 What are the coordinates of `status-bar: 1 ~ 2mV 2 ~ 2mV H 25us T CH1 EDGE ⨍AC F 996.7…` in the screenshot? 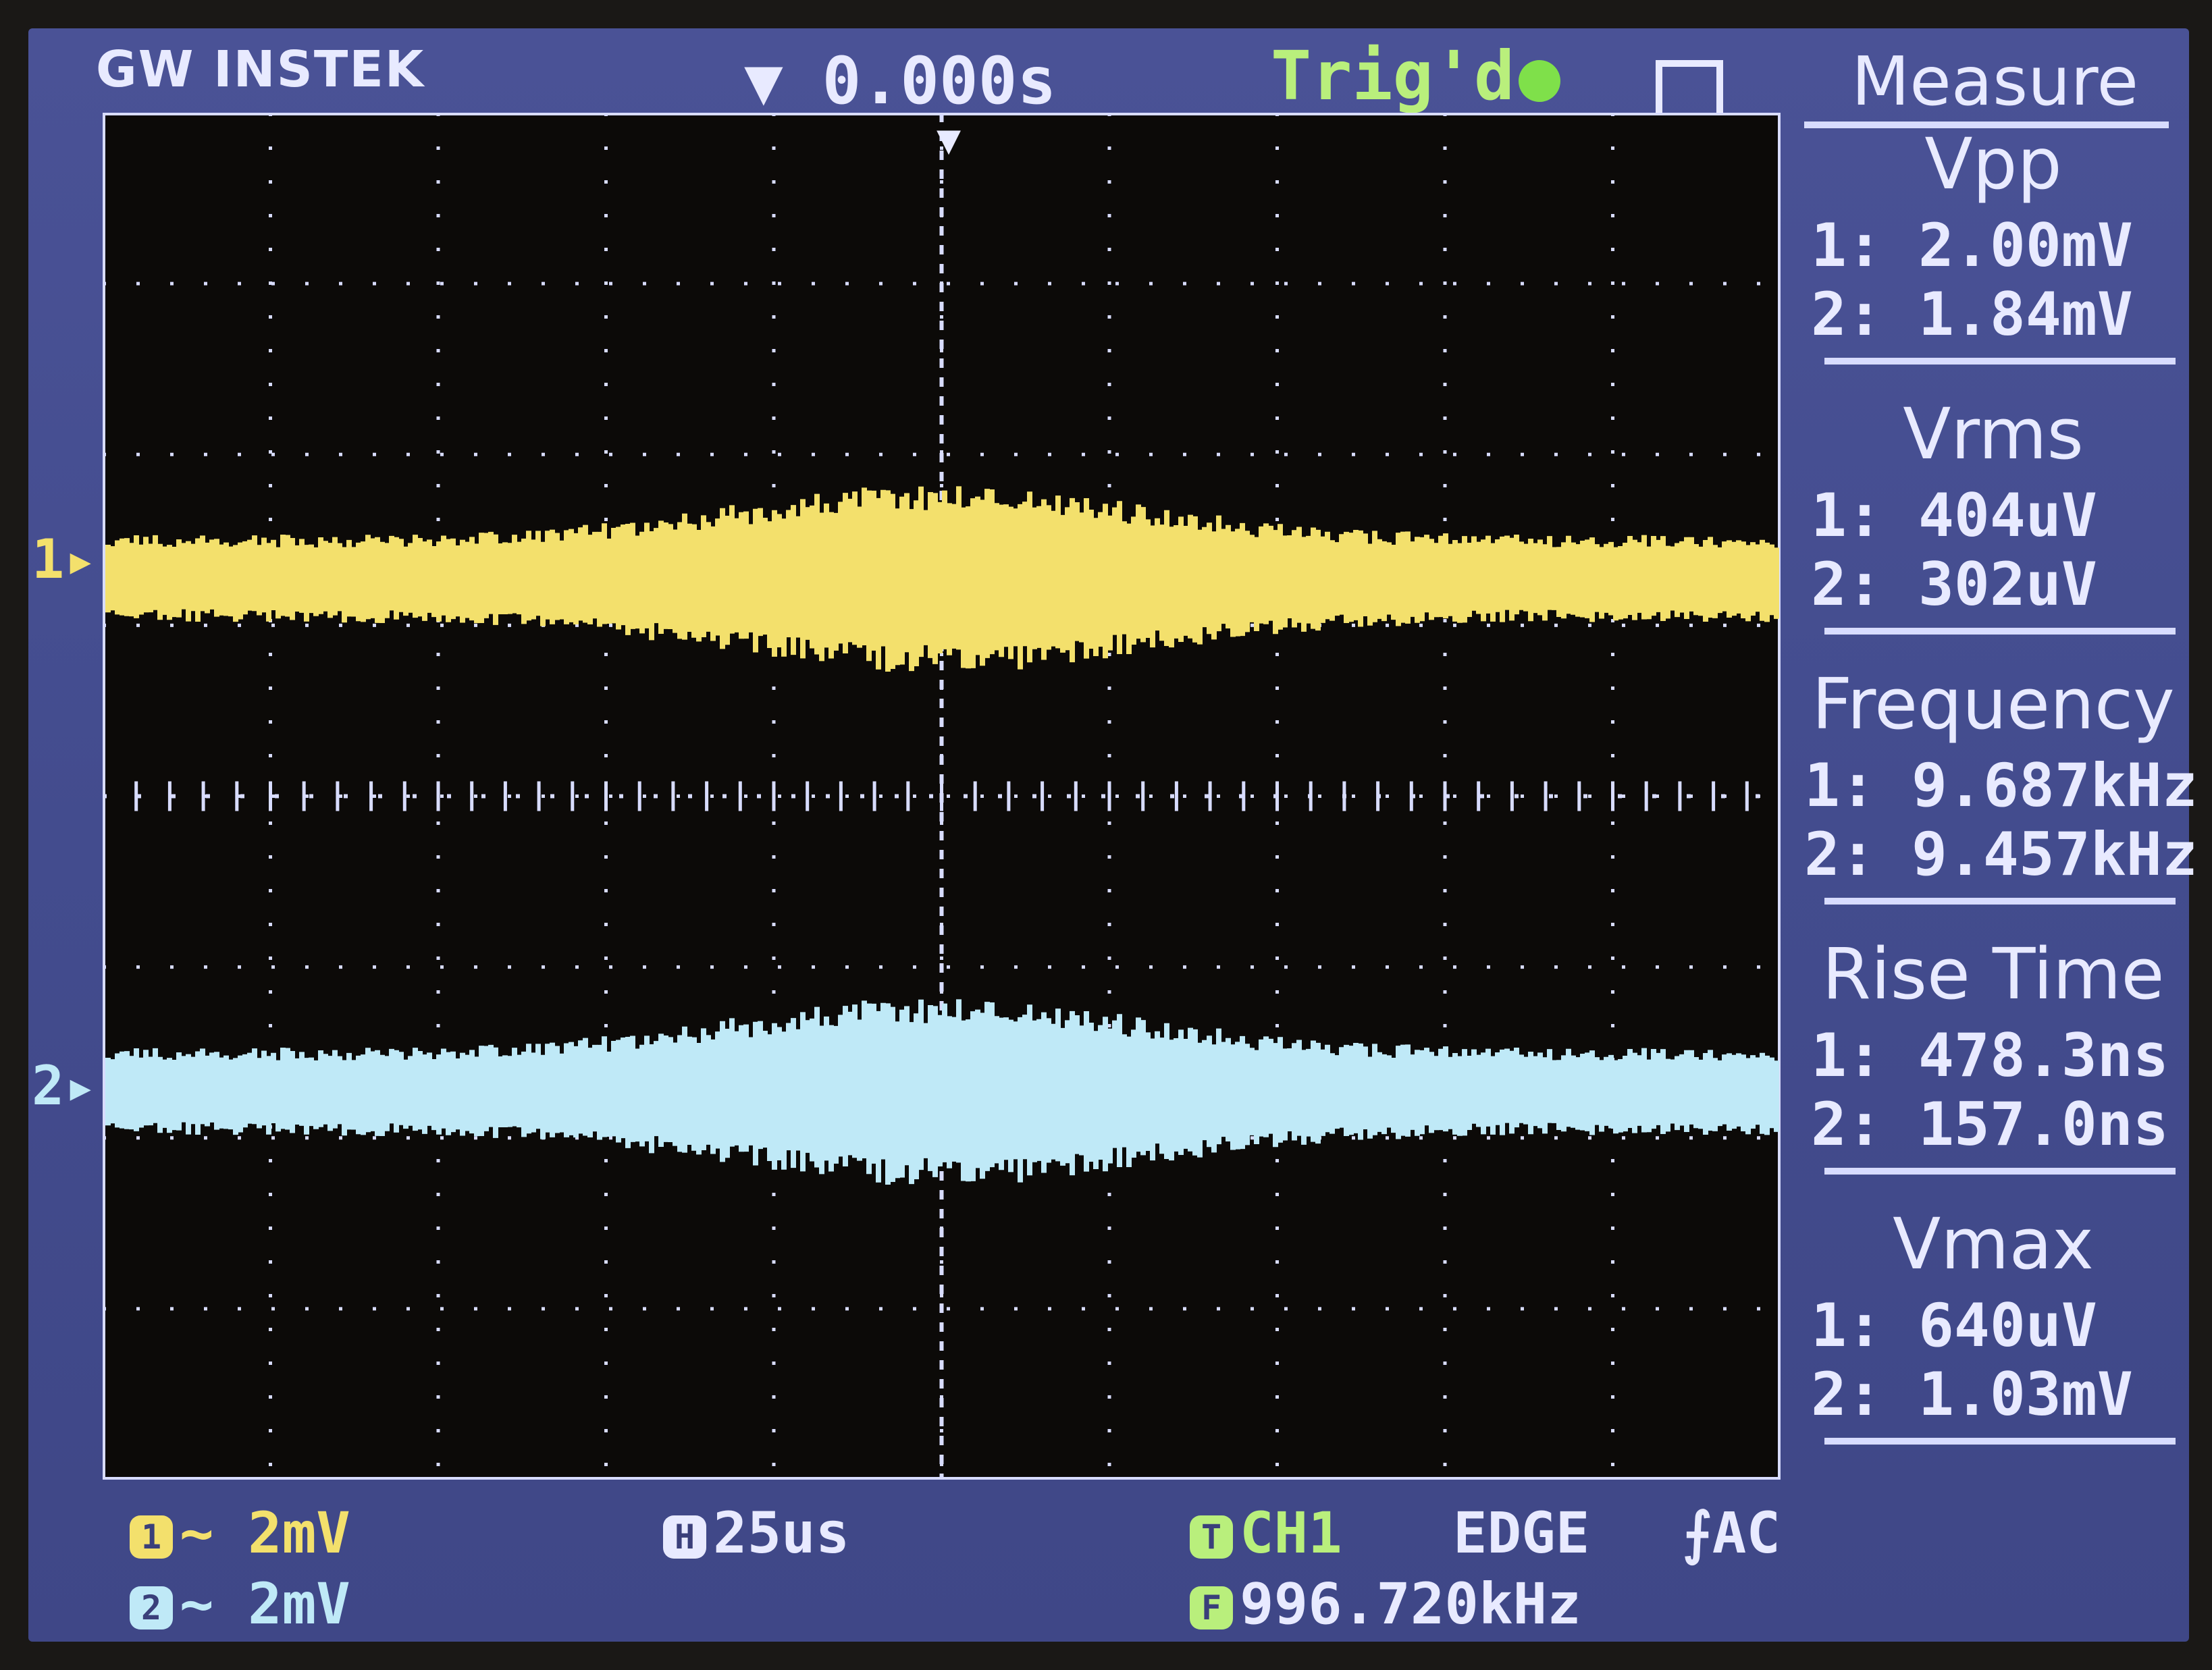 It's located at (912, 1569).